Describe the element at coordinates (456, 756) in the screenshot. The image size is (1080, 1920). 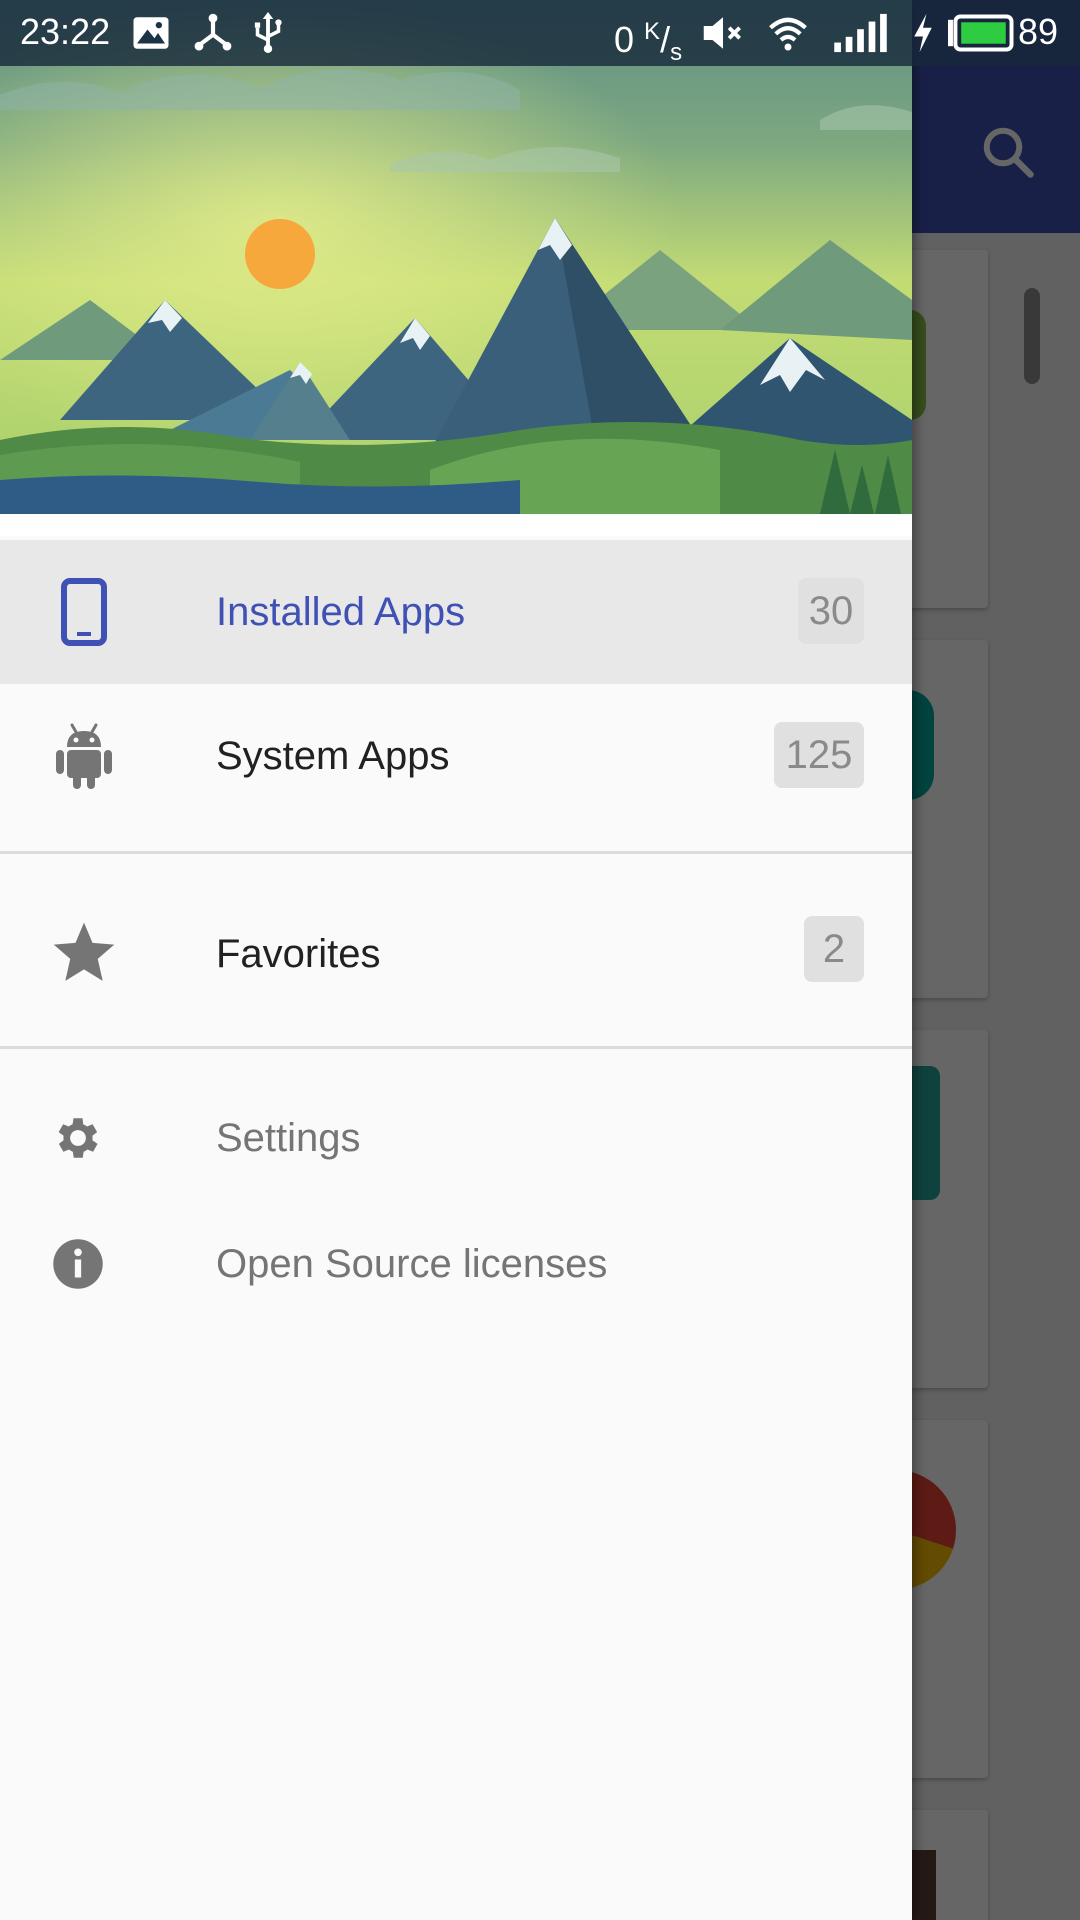
I see `drawer-item-system-apps: System Apps 125` at that location.